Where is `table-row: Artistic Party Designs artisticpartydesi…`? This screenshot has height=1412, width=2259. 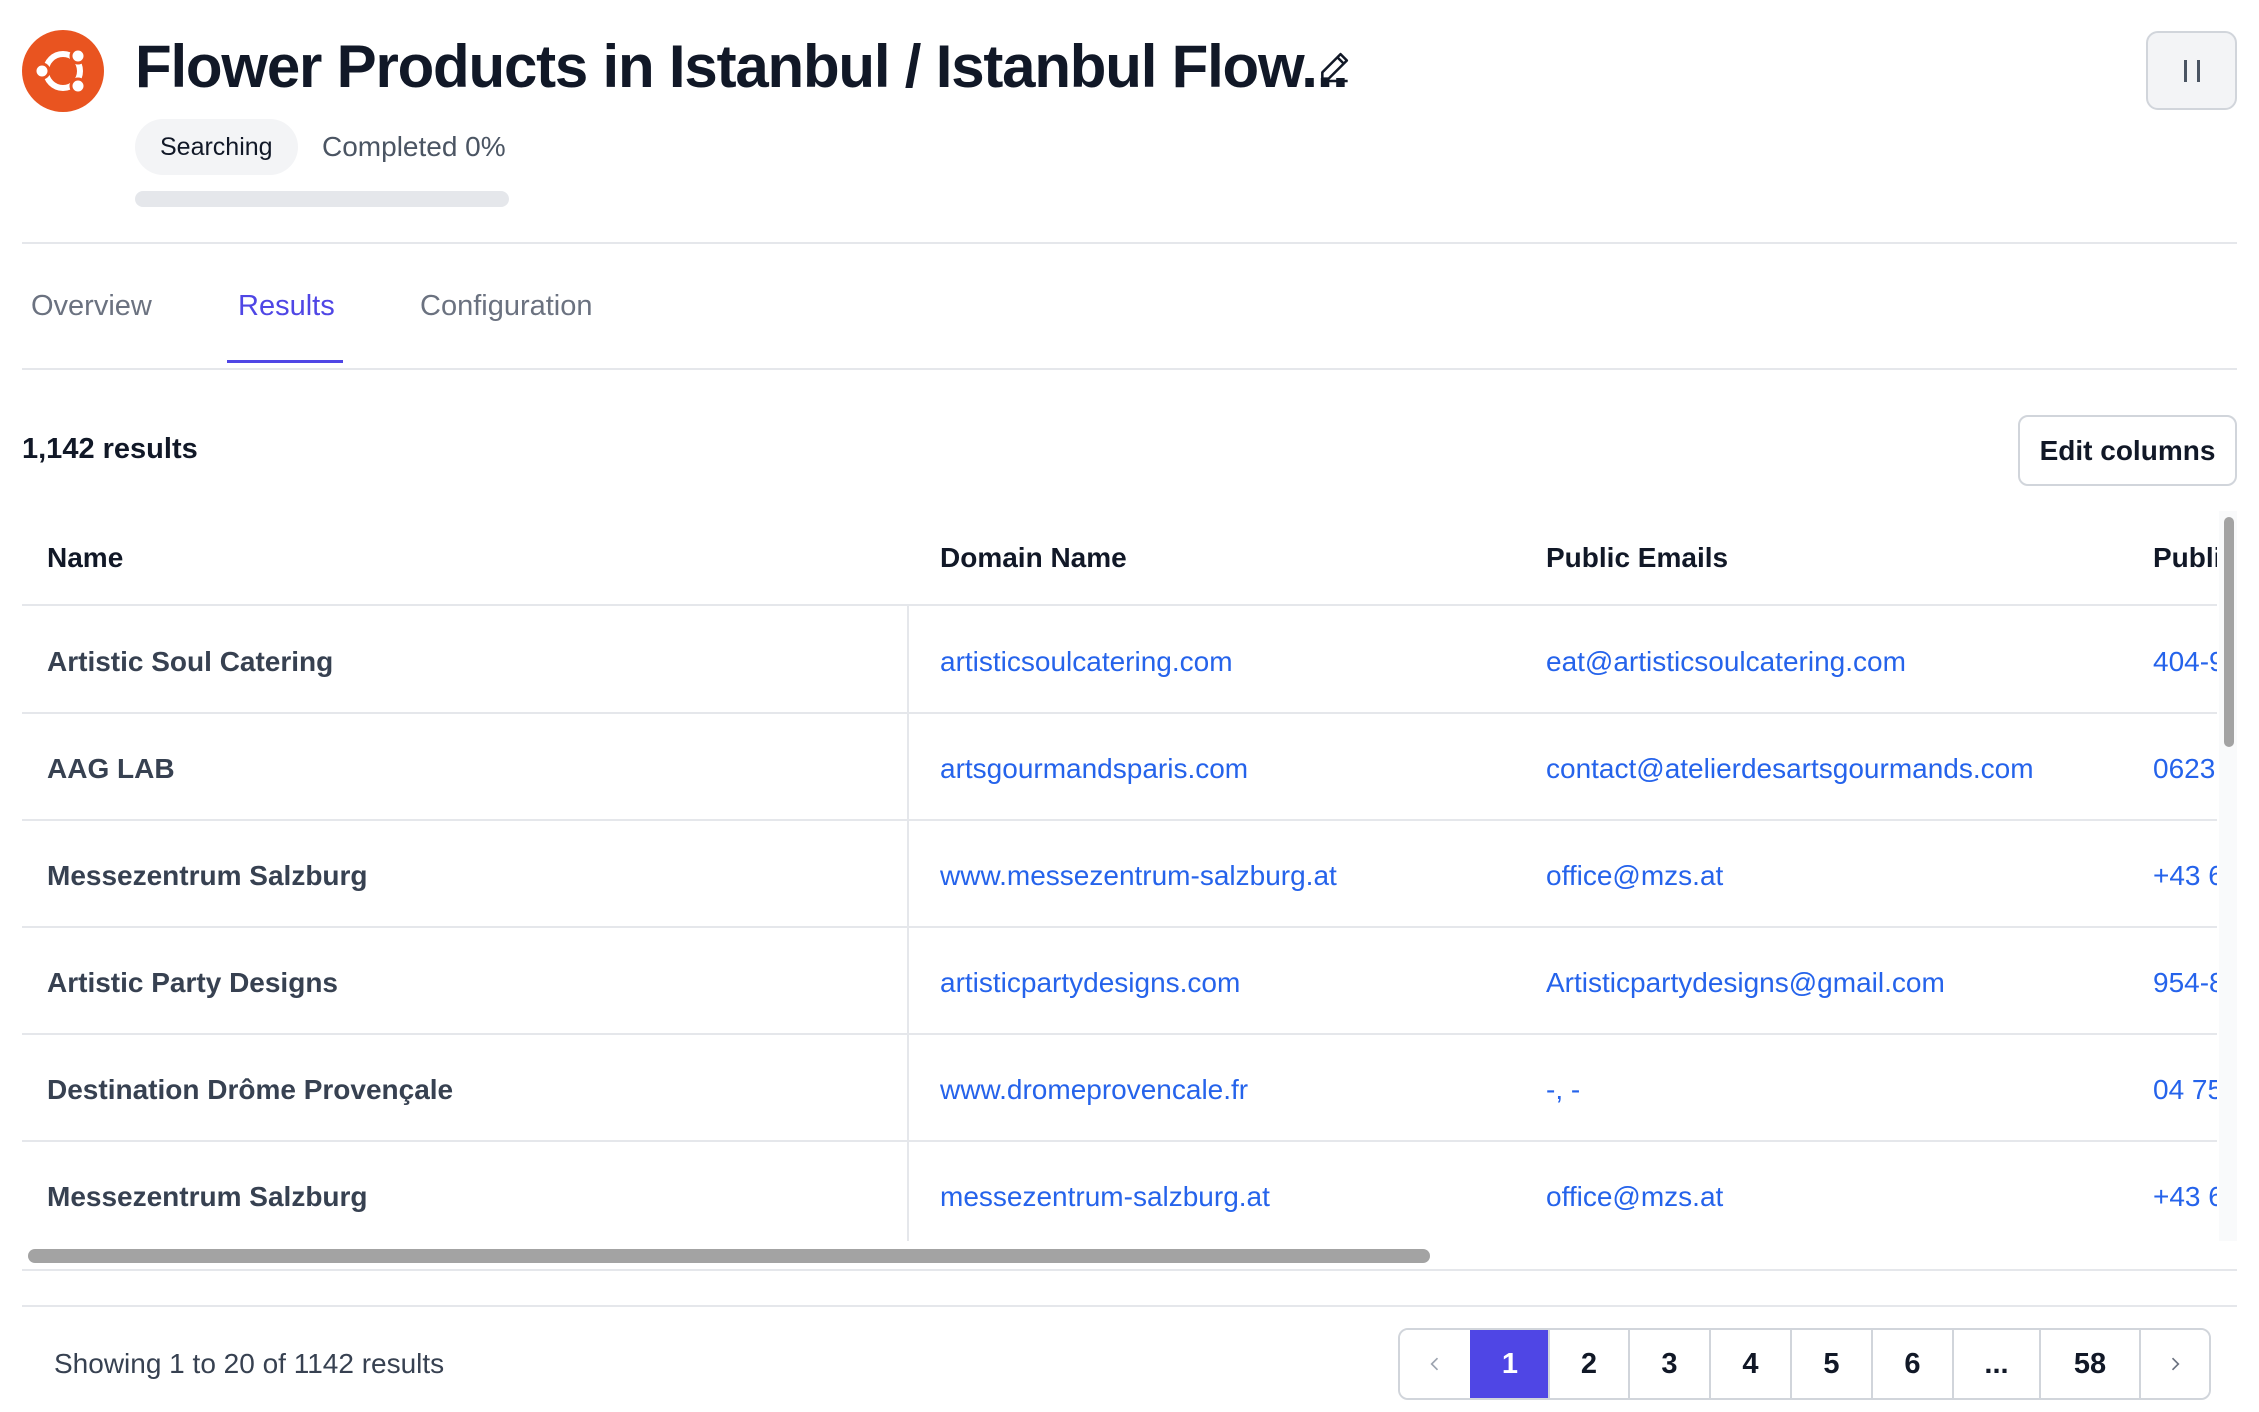
table-row: Artistic Party Designs artisticpartydesi… is located at coordinates (1119, 982).